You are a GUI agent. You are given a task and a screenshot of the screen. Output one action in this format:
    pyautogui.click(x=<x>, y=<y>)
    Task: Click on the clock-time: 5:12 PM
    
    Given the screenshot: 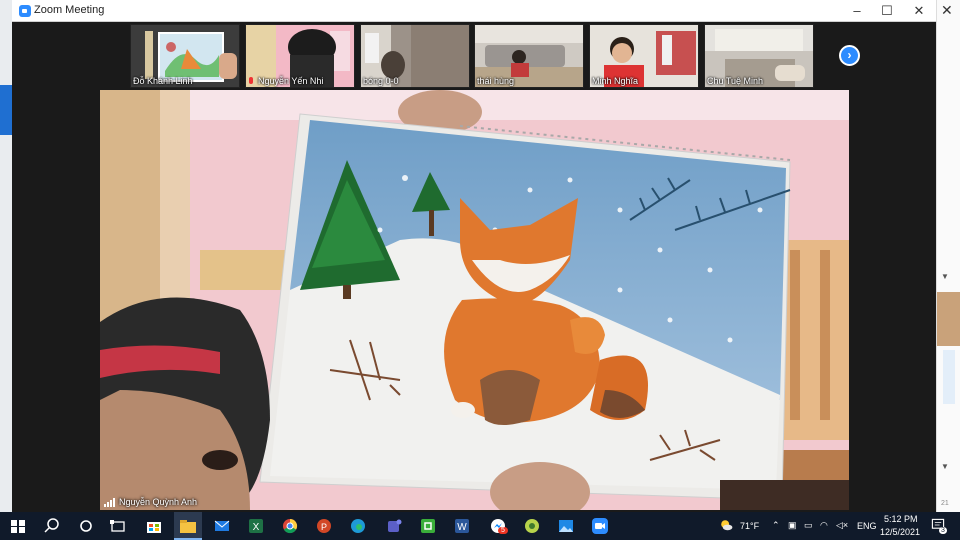 What is the action you would take?
    pyautogui.click(x=901, y=519)
    